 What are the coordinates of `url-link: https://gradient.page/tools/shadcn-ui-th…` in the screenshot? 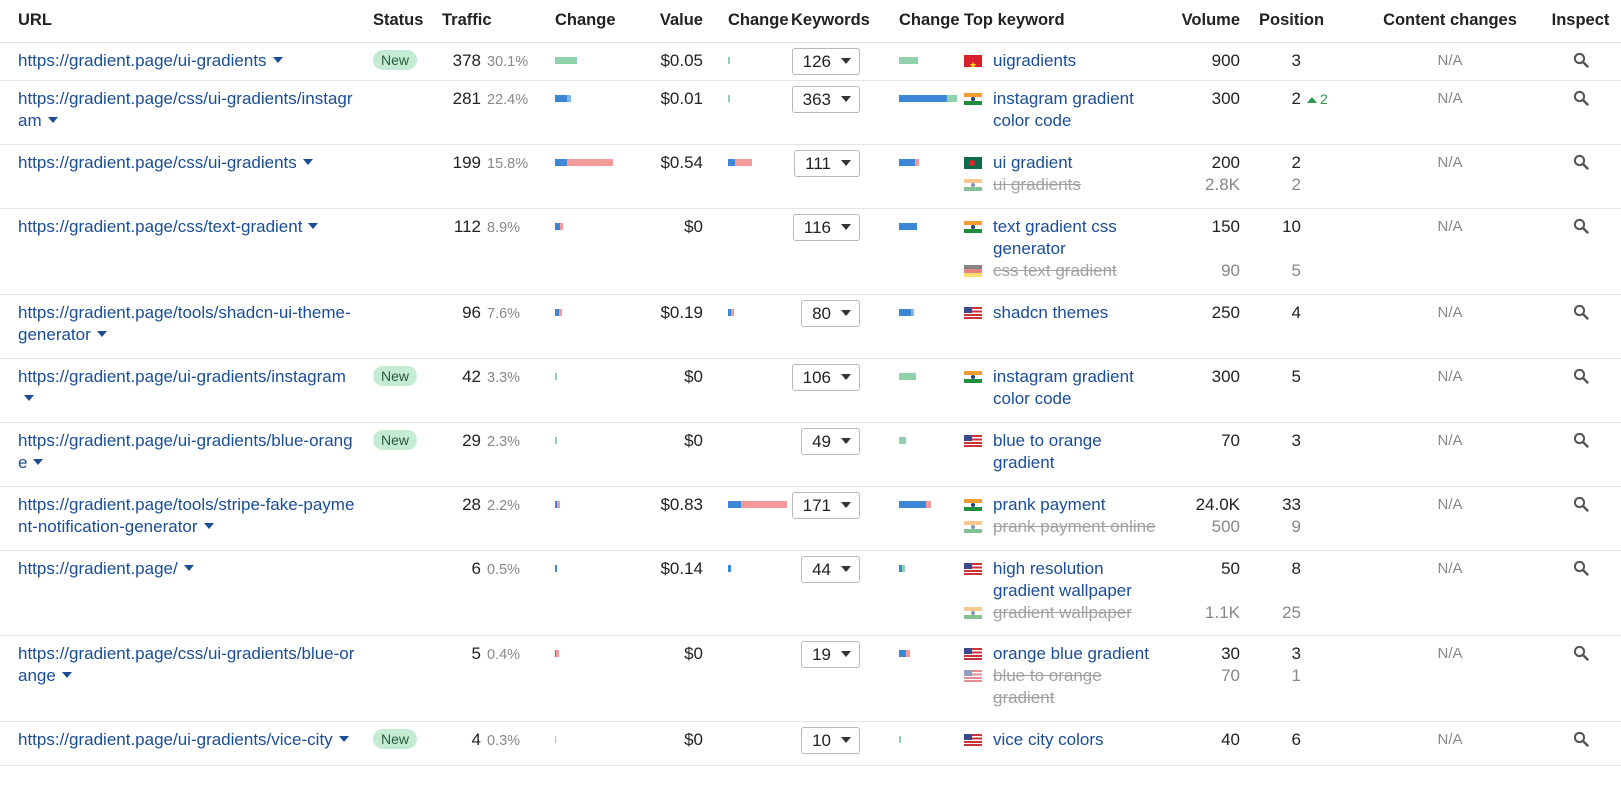 It's located at (186, 324).